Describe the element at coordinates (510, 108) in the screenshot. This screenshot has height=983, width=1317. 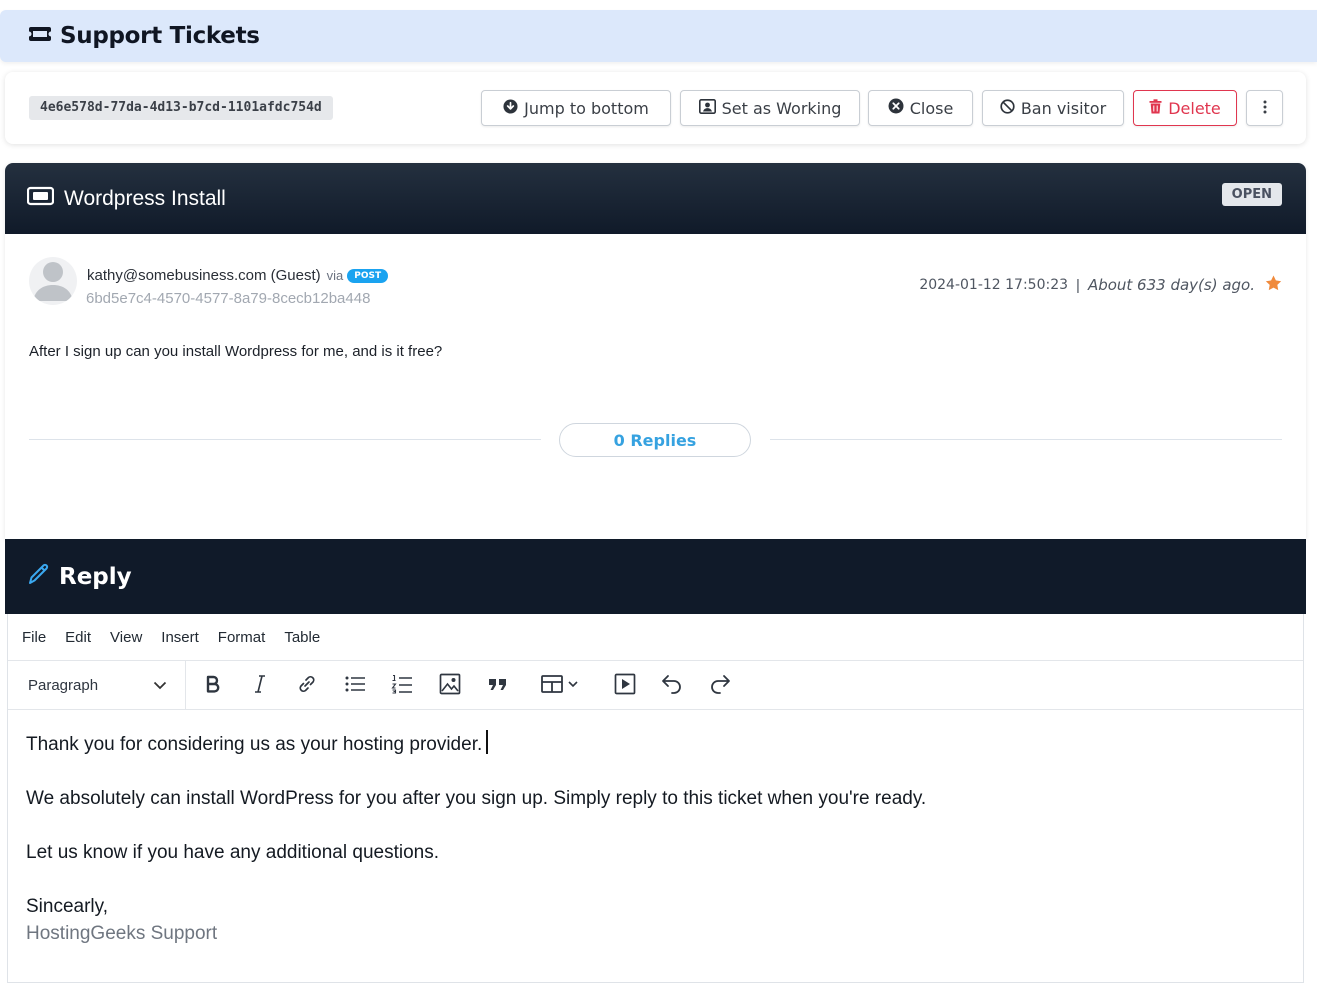
I see `arrow-down-circle-icon` at that location.